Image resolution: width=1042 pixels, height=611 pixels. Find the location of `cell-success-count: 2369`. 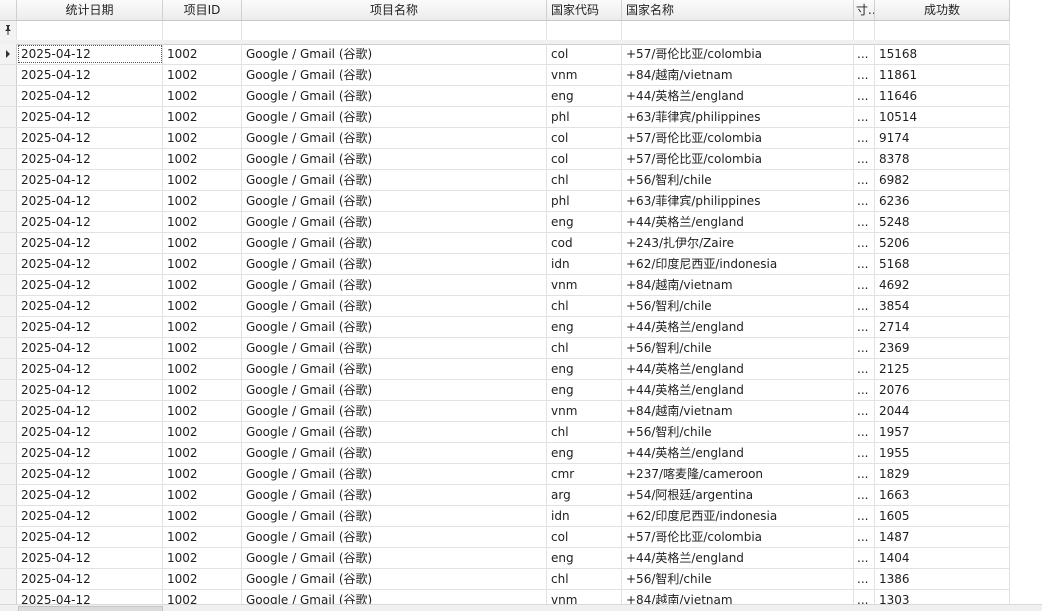

cell-success-count: 2369 is located at coordinates (942, 348).